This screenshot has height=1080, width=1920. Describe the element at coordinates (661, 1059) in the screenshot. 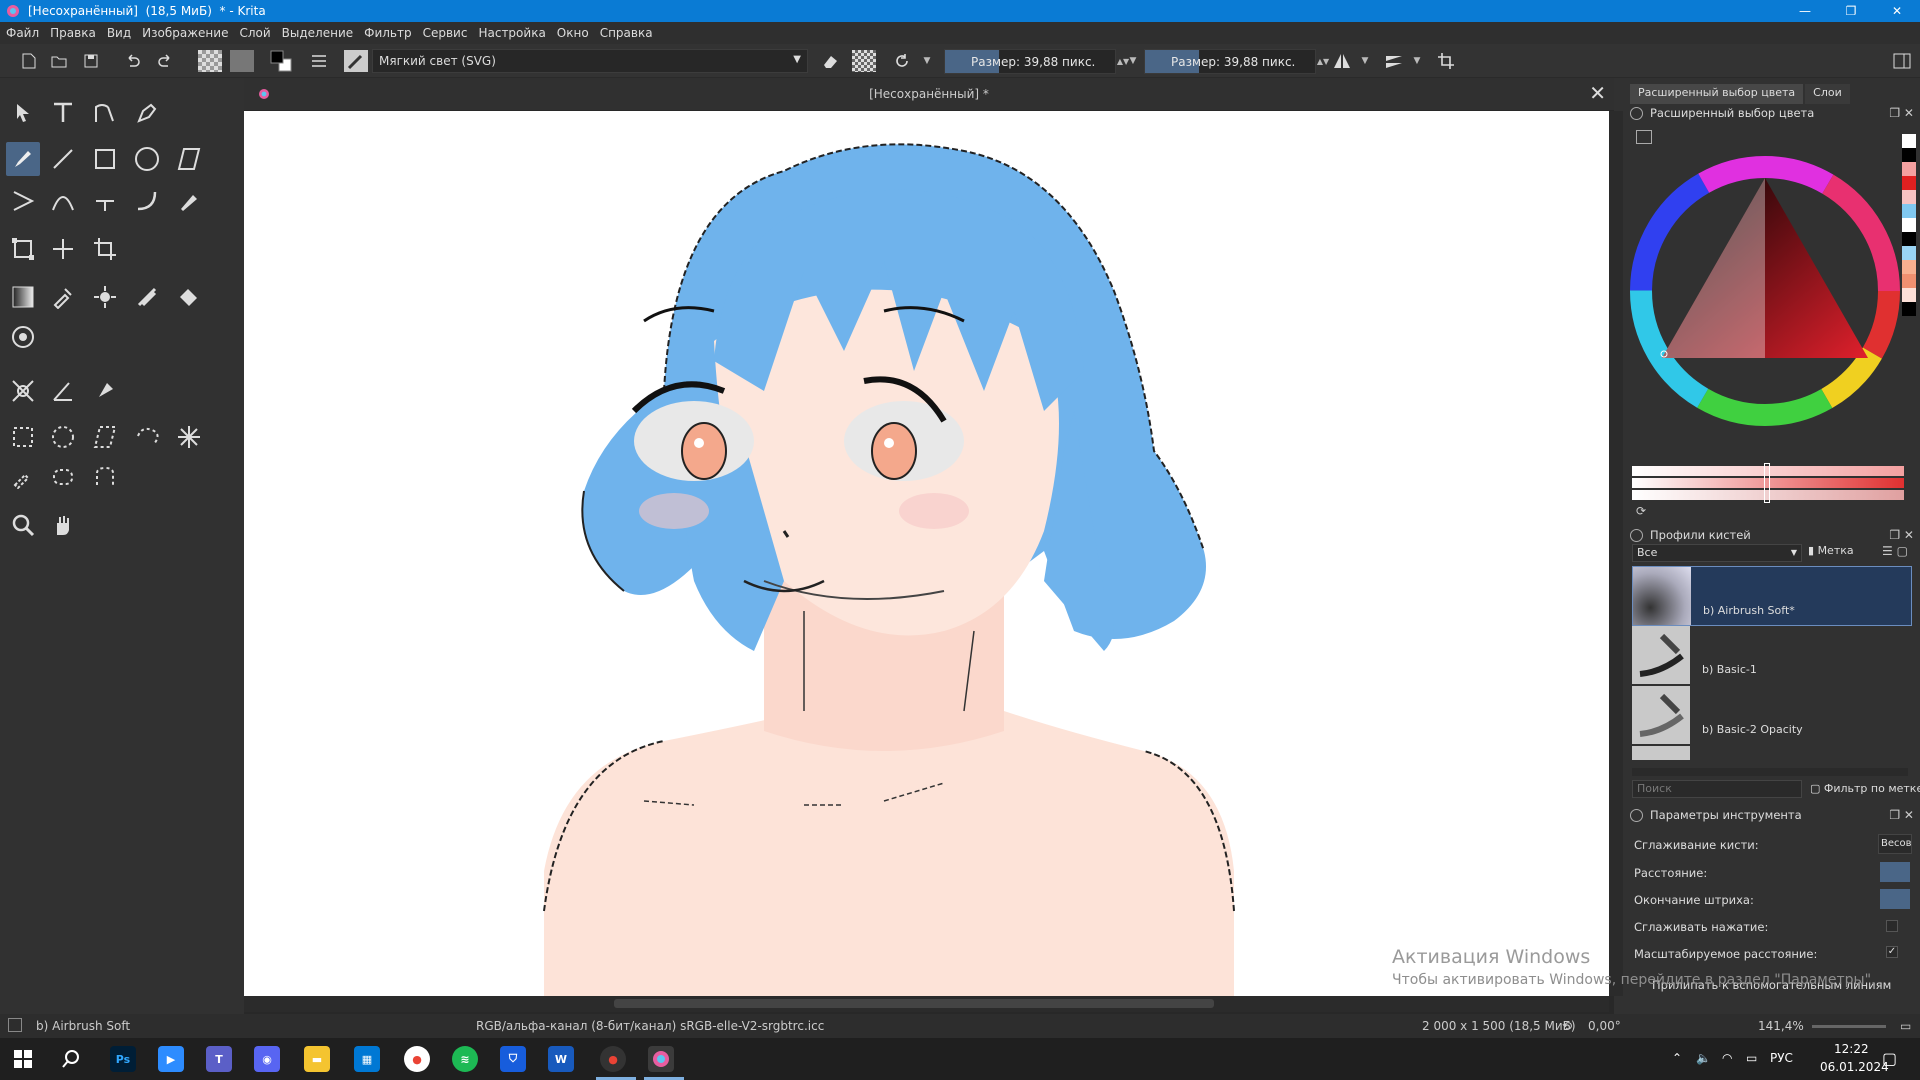

I see `krita-taskbar-icon` at that location.